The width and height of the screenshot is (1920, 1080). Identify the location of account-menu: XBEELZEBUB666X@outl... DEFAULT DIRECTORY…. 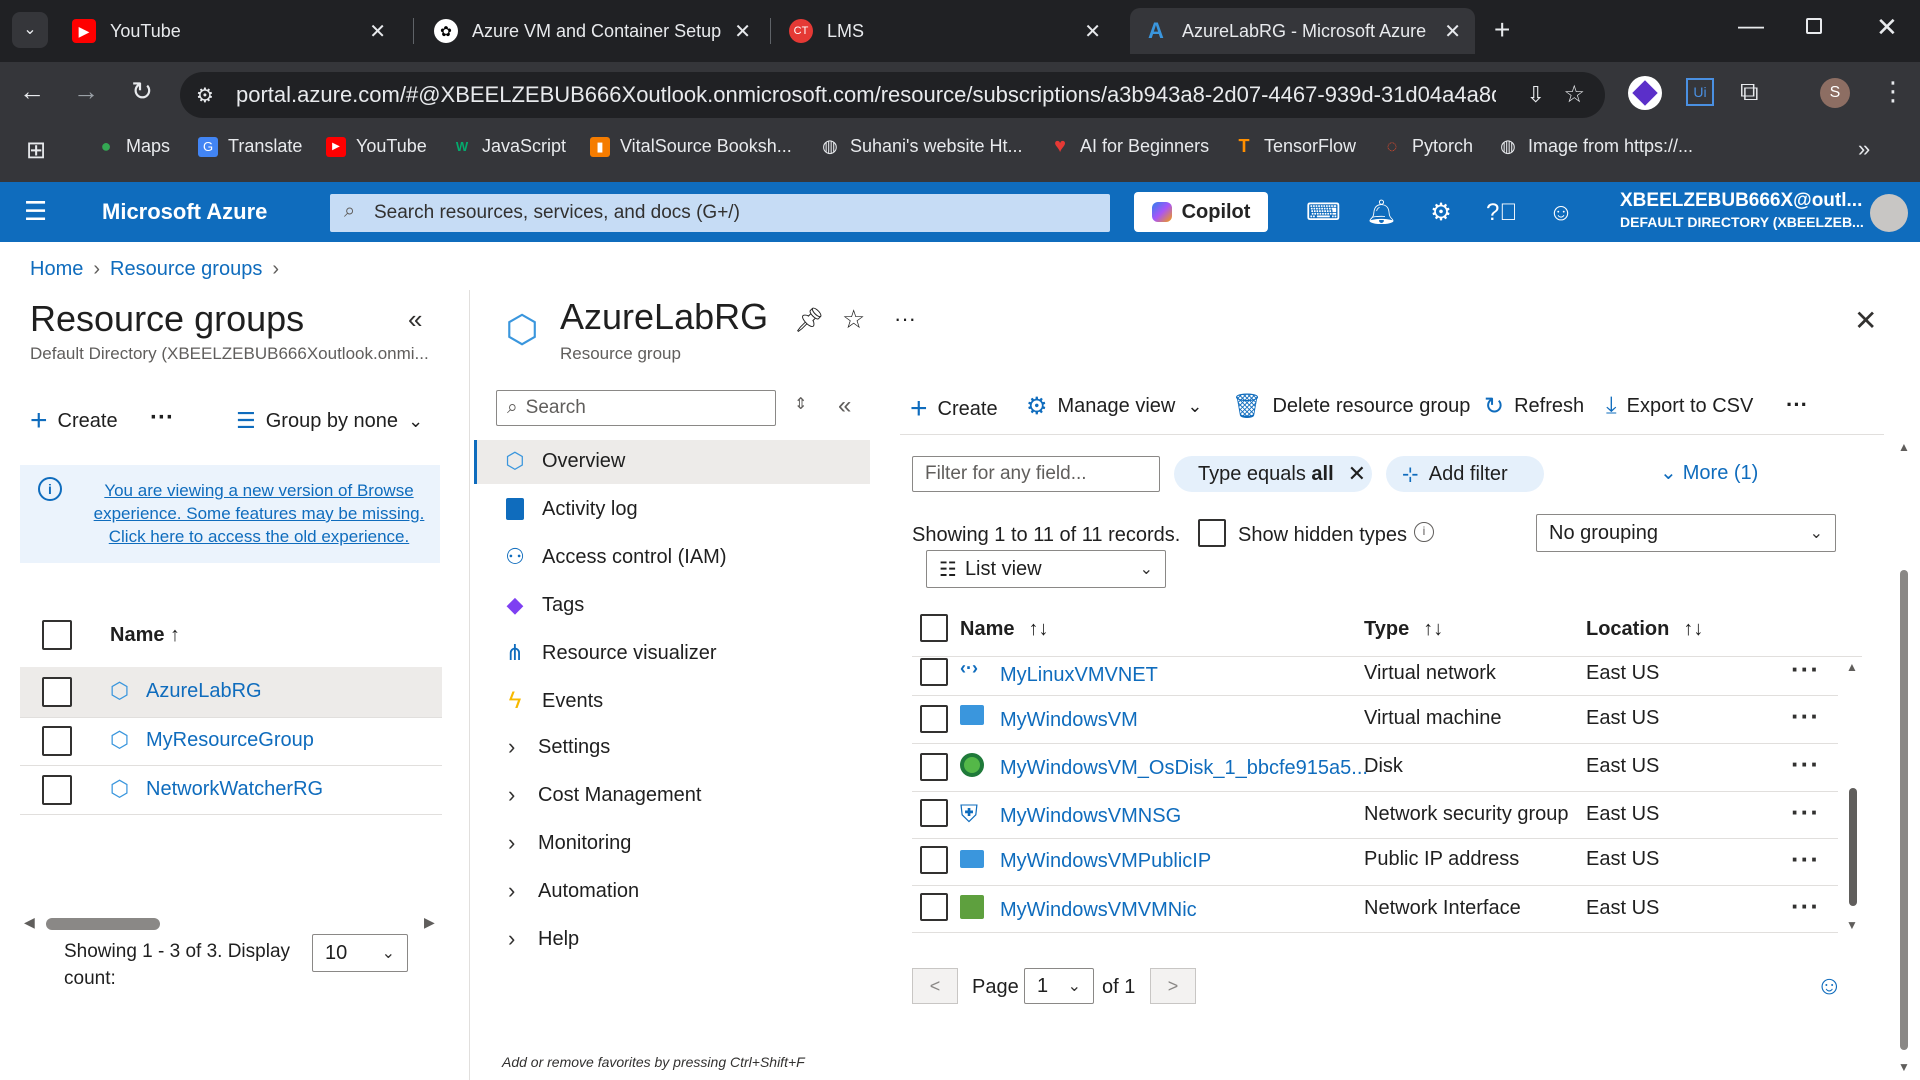
(1742, 210).